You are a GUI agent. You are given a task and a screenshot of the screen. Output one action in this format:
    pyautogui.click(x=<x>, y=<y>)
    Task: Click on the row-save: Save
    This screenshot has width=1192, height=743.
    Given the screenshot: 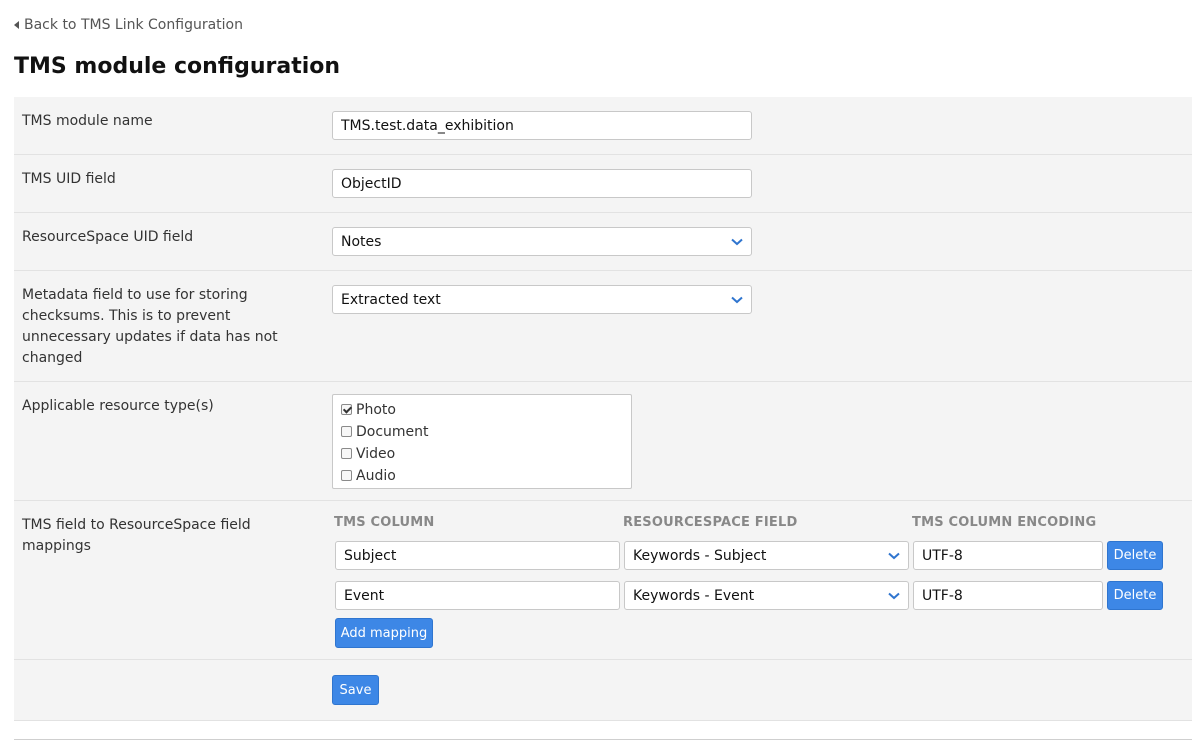 What is the action you would take?
    pyautogui.click(x=603, y=690)
    